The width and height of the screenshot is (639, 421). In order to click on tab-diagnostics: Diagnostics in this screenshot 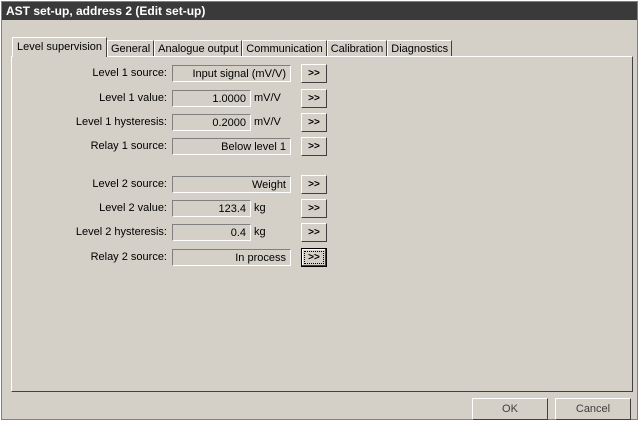, I will do `click(420, 48)`.